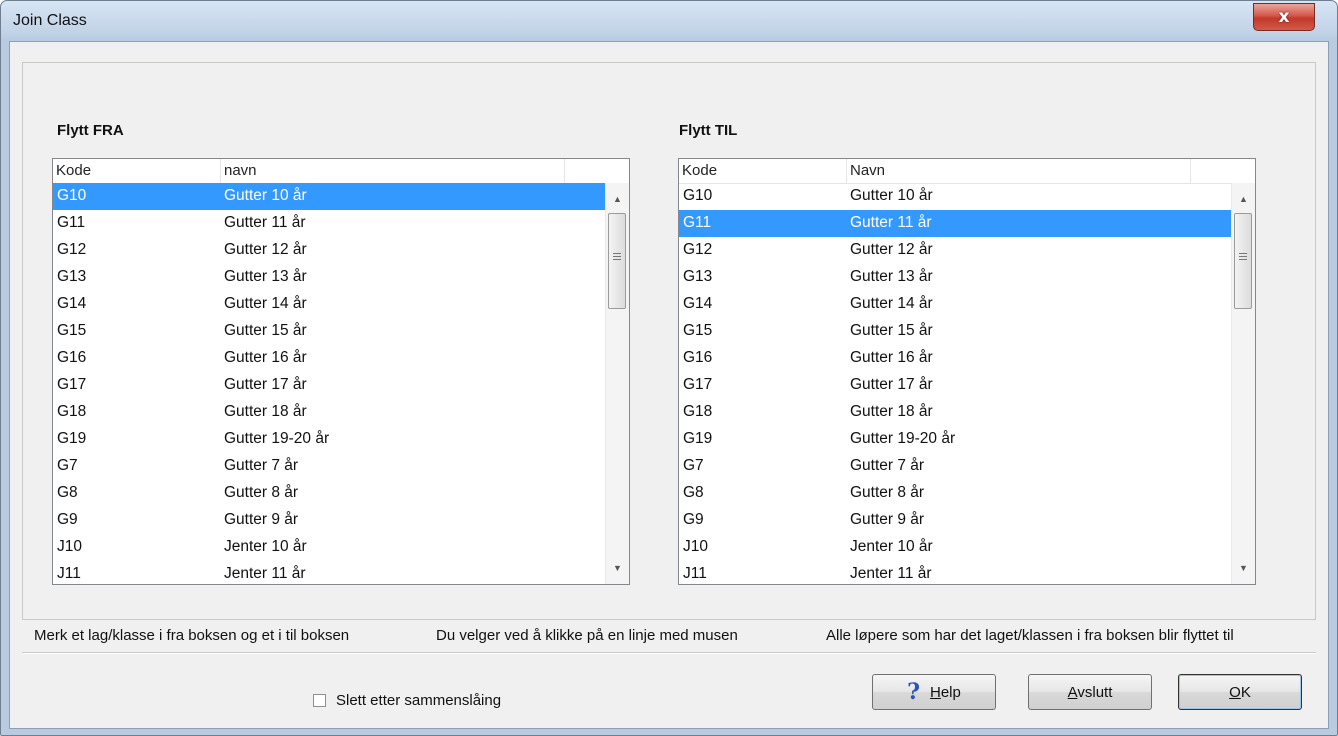 The width and height of the screenshot is (1338, 736). What do you see at coordinates (891, 330) in the screenshot?
I see `row-name: Gutter 15 år` at bounding box center [891, 330].